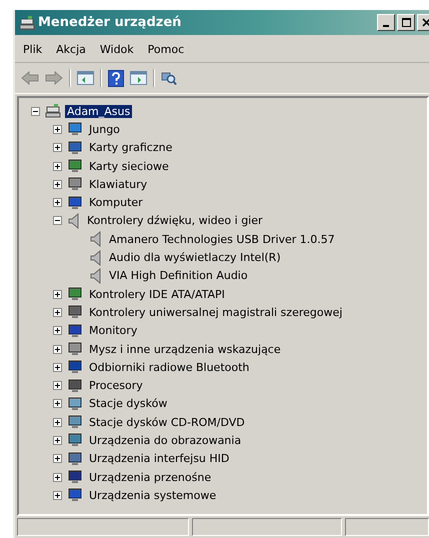  I want to click on window-title: Menedżer urządzeń, so click(110, 22).